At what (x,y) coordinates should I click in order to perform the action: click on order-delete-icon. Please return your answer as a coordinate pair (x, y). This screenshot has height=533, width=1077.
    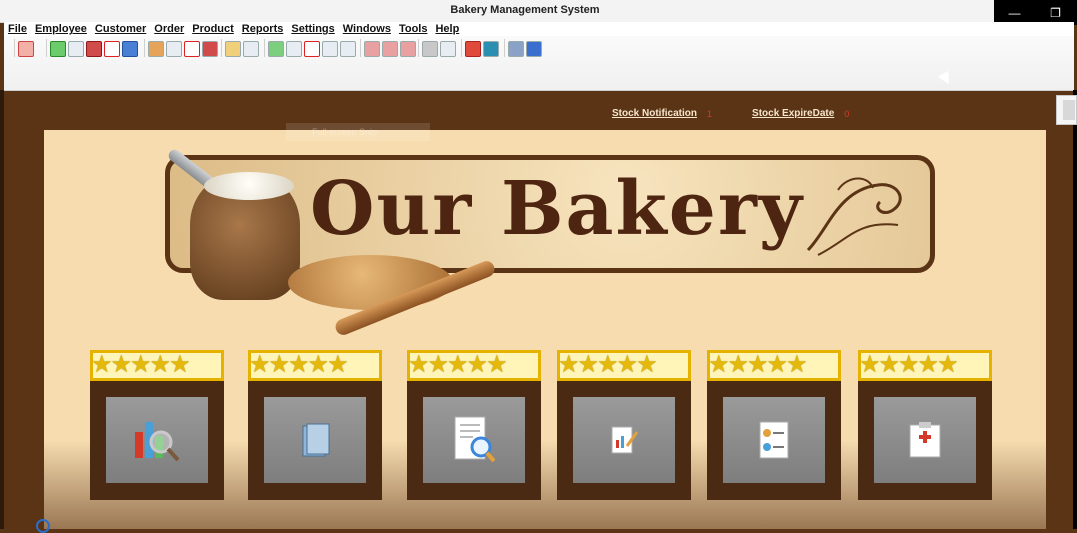
    Looking at the image, I should click on (312, 49).